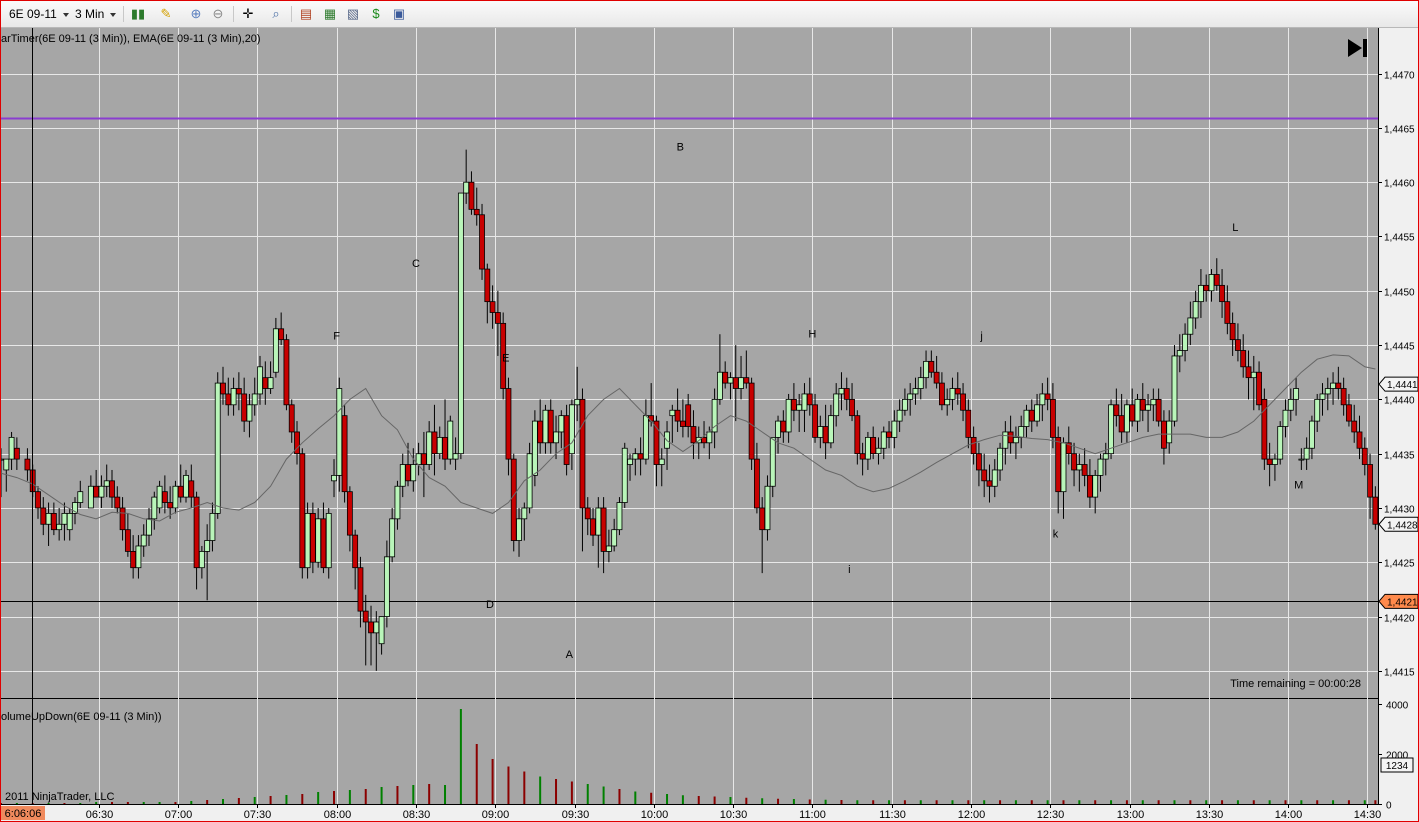 This screenshot has width=1419, height=822. Describe the element at coordinates (248, 14) in the screenshot. I see `crosshair-icon: ✛` at that location.